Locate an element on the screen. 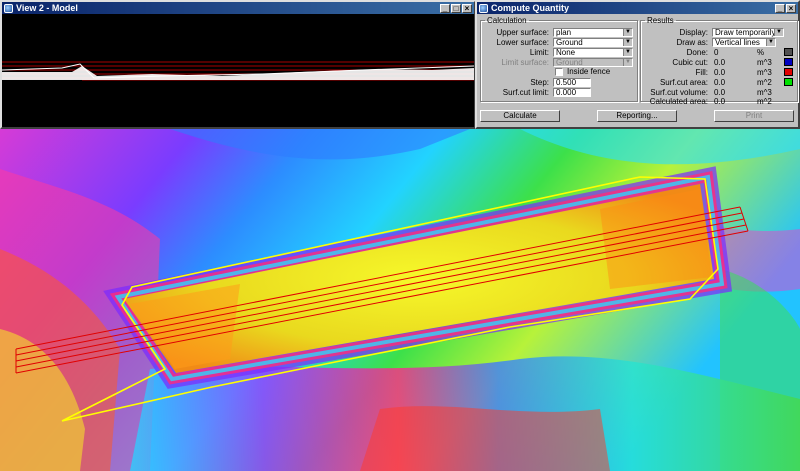 The width and height of the screenshot is (800, 471). done-color-swatch is located at coordinates (788, 52).